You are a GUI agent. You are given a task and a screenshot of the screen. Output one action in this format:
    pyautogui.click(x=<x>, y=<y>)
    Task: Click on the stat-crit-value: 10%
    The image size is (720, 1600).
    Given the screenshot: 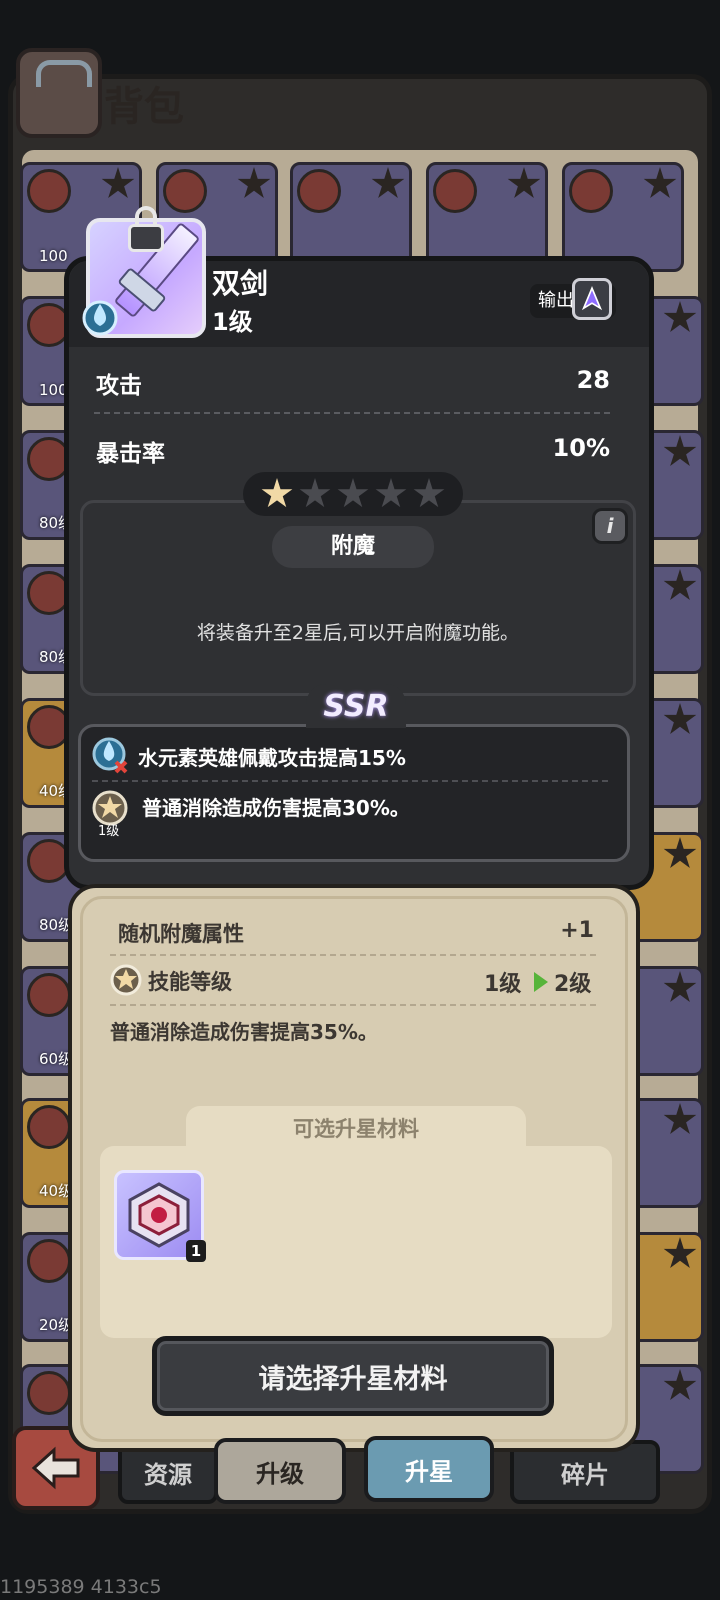 What is the action you would take?
    pyautogui.click(x=581, y=448)
    